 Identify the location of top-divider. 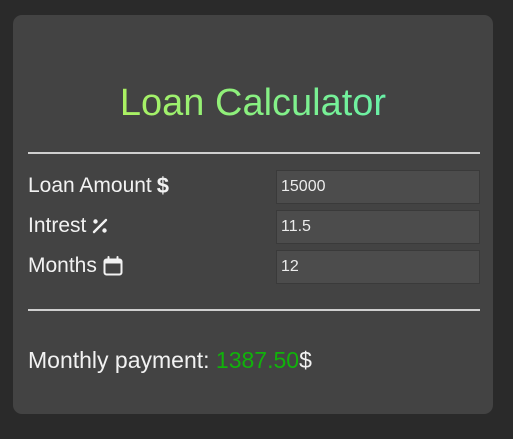
(254, 153).